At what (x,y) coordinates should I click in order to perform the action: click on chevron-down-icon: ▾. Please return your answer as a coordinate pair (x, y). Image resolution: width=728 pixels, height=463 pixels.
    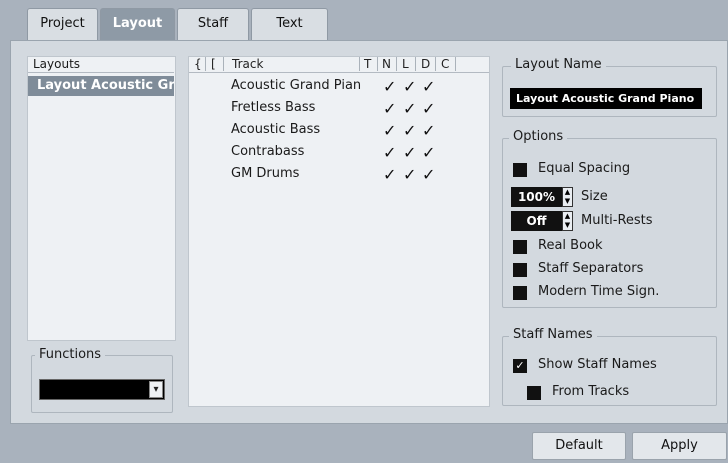
    Looking at the image, I should click on (156, 389).